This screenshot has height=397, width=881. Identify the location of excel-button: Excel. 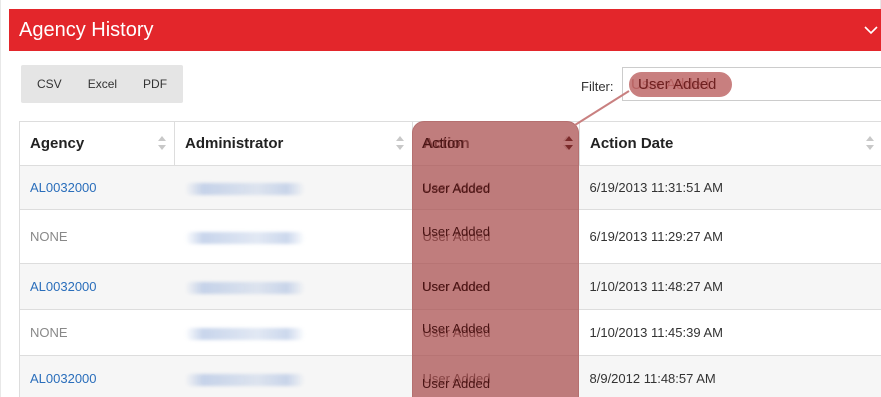
(102, 84).